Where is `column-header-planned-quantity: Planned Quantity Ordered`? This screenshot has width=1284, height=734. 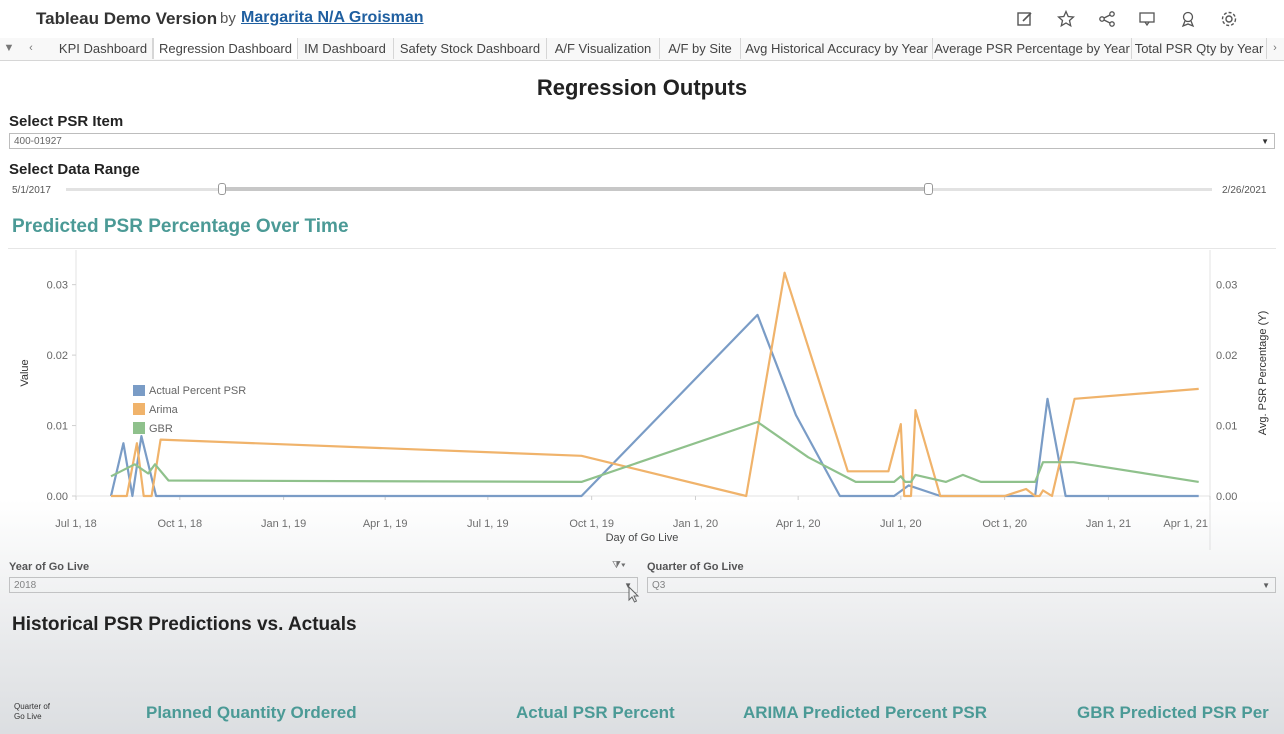
column-header-planned-quantity: Planned Quantity Ordered is located at coordinates (251, 713).